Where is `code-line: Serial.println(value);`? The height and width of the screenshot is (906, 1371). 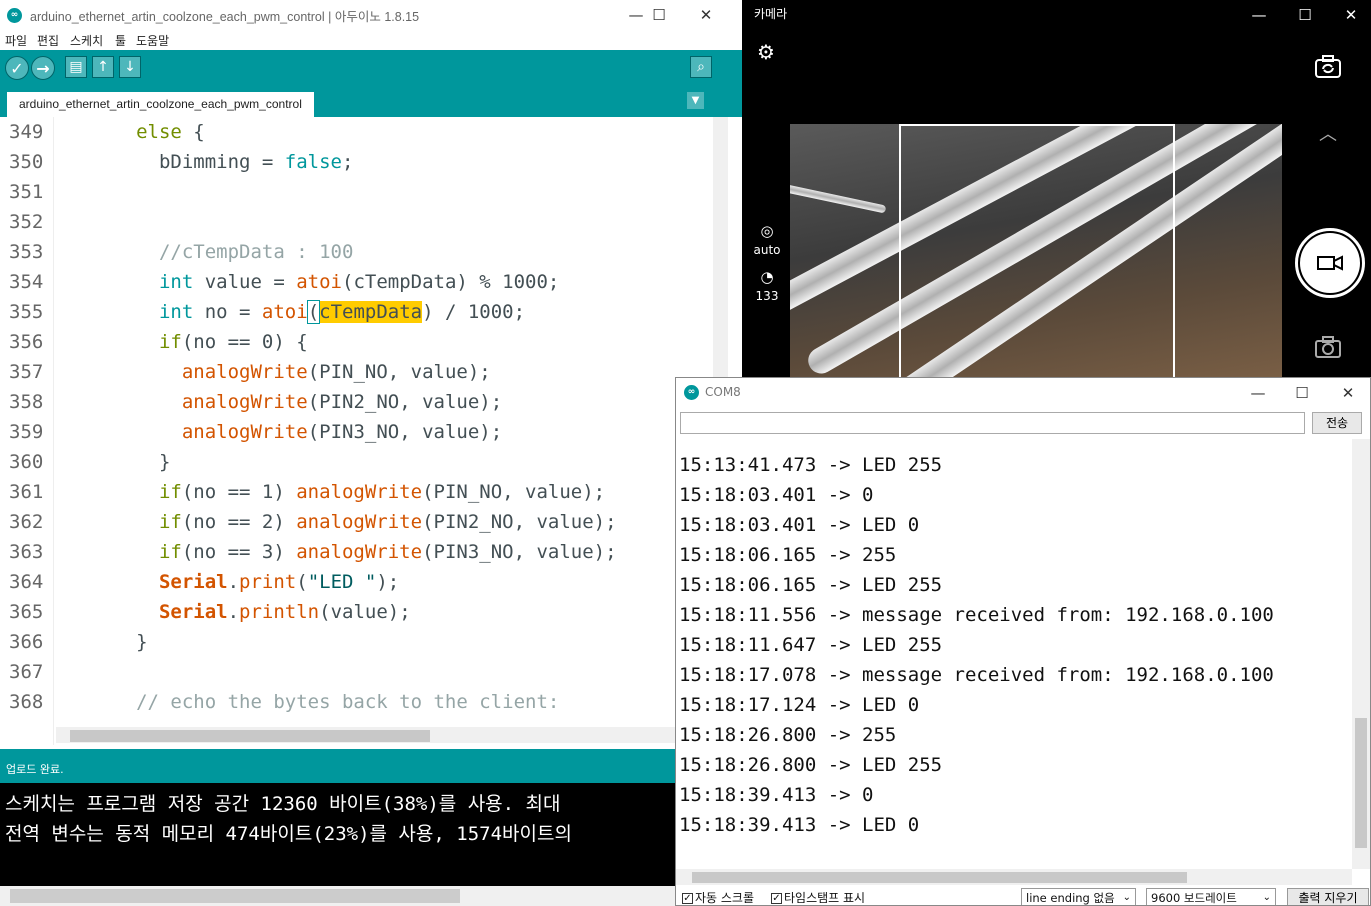 code-line: Serial.println(value); is located at coordinates (233, 612).